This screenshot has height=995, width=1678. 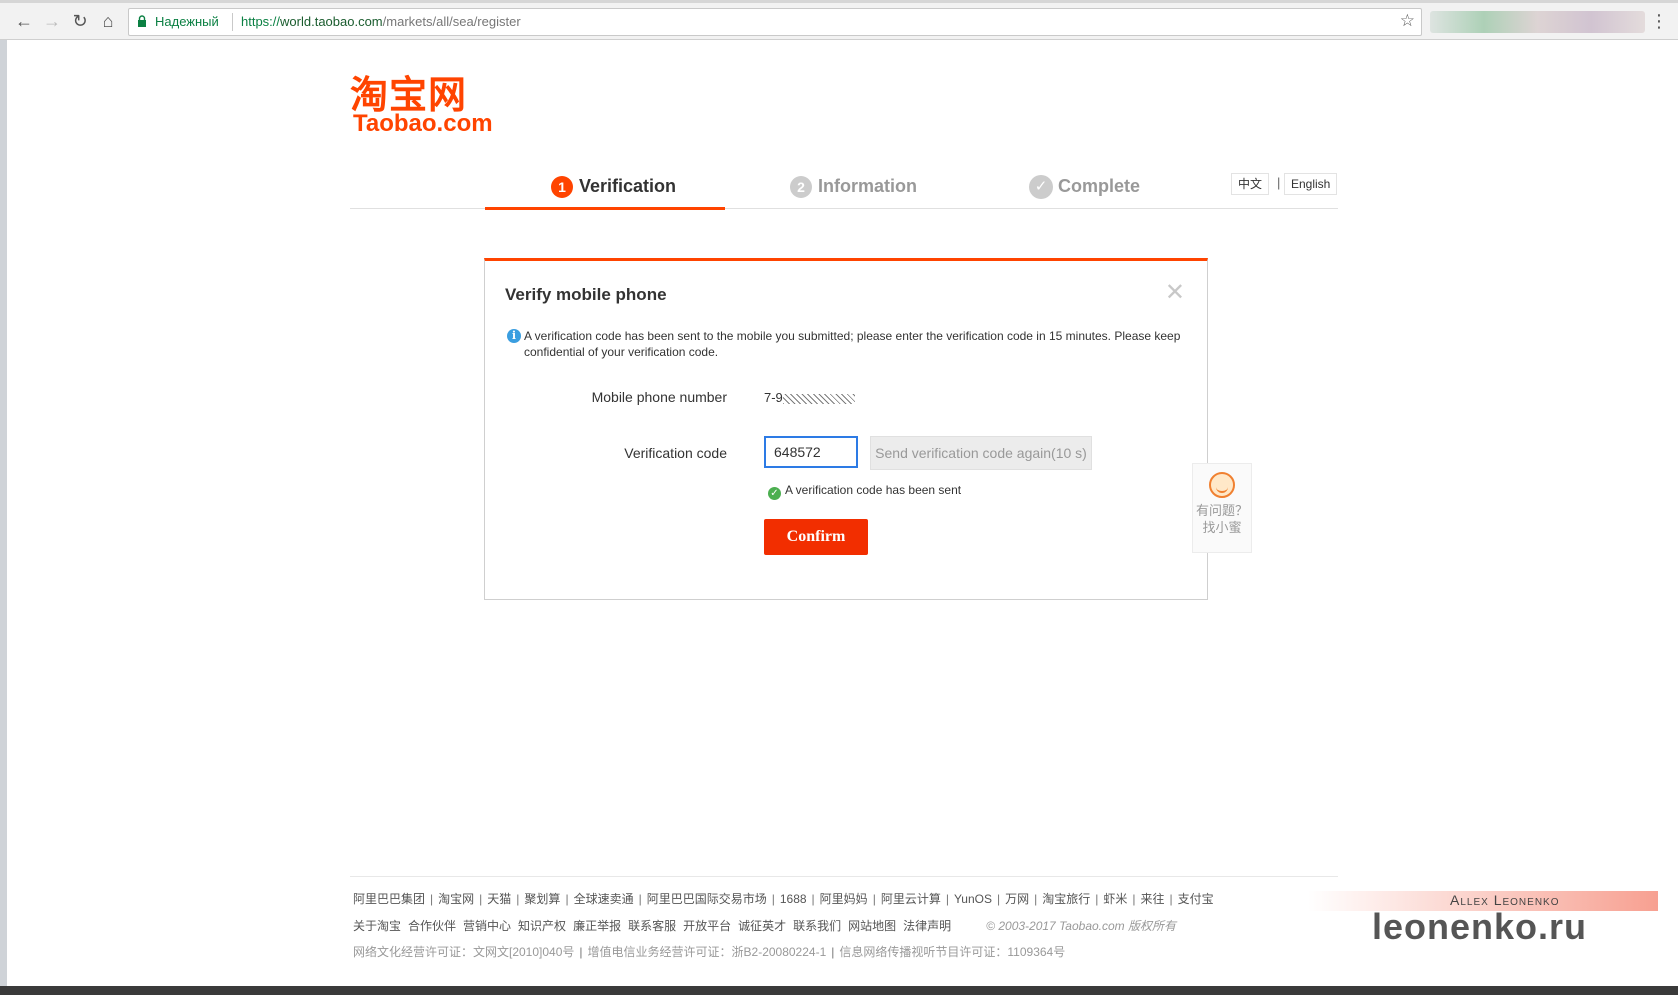 I want to click on license-text: 信息网络传播视听节目许可证：1109364号, so click(x=952, y=952).